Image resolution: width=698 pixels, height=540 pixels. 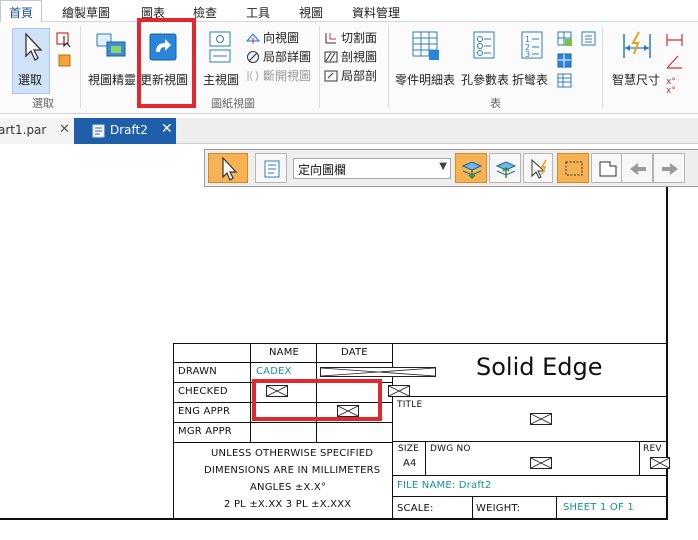 I want to click on bend-table-label: 折彎表, so click(x=530, y=79).